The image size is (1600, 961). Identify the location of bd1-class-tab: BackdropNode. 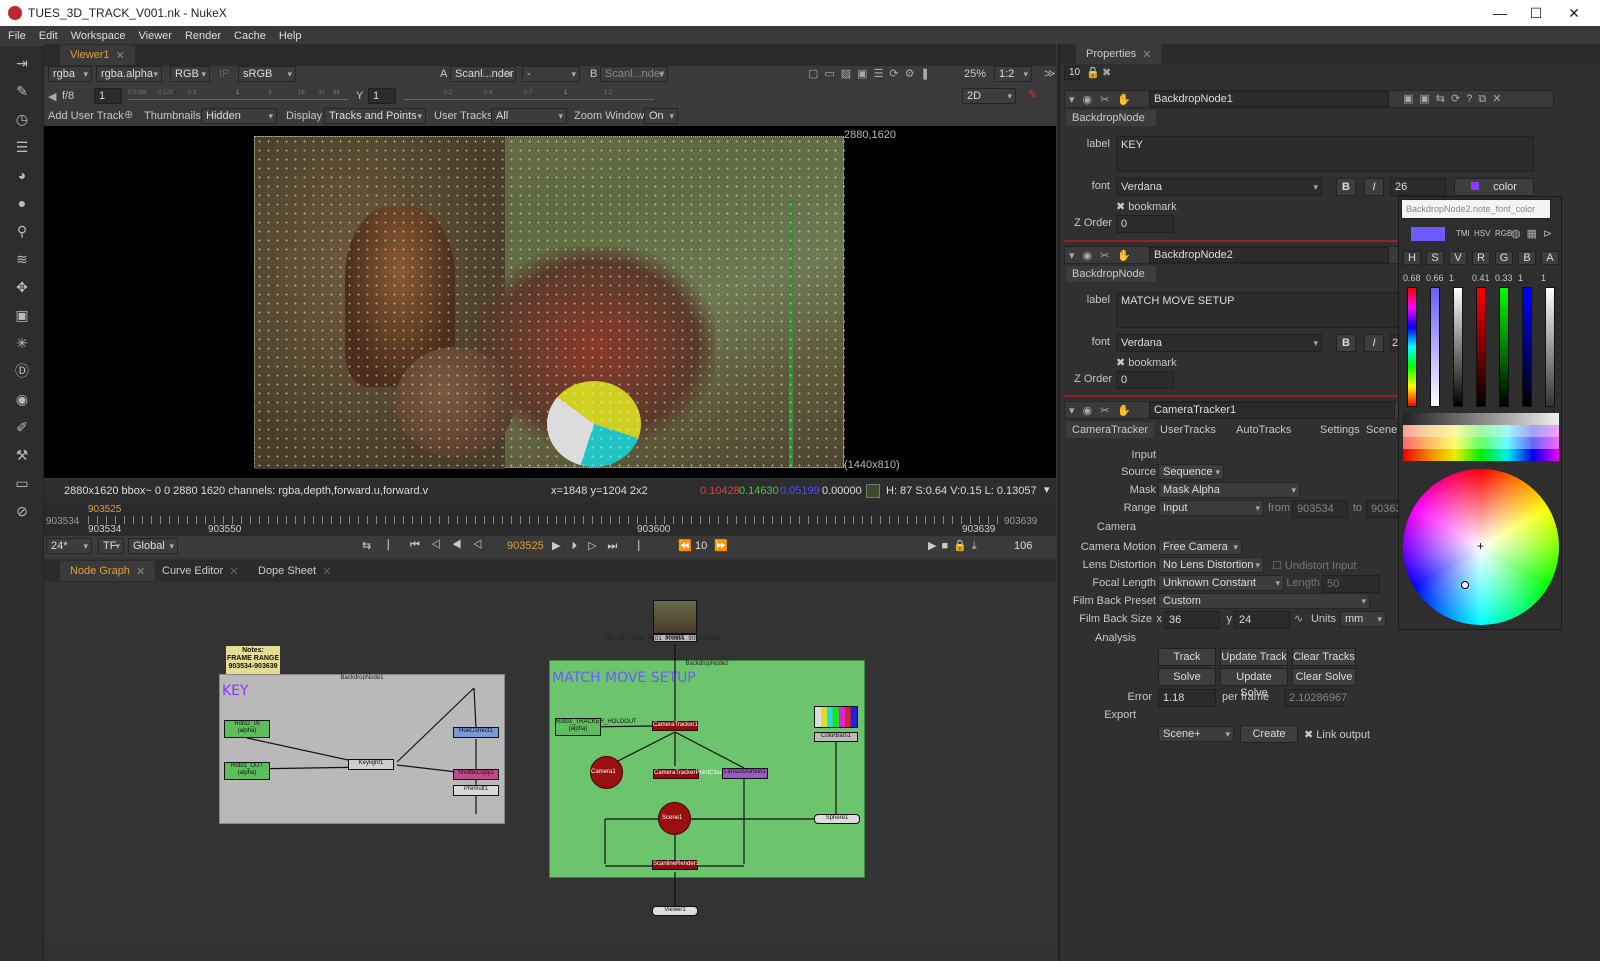
(1111, 118).